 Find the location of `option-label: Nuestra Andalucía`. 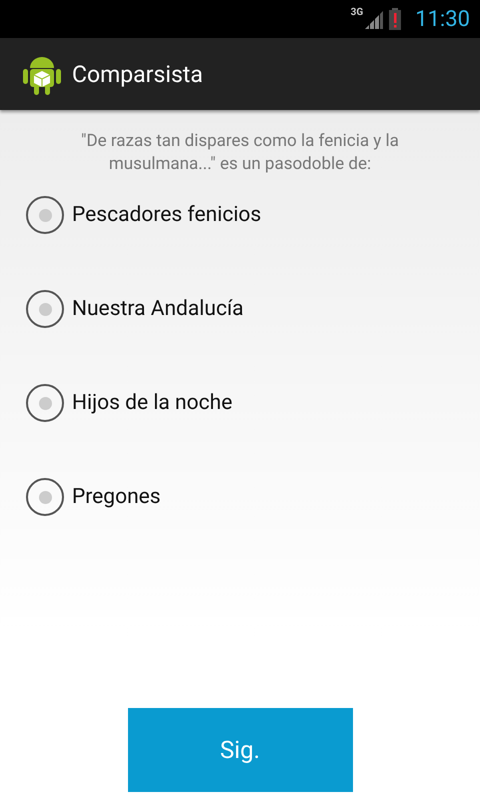

option-label: Nuestra Andalucía is located at coordinates (158, 309).